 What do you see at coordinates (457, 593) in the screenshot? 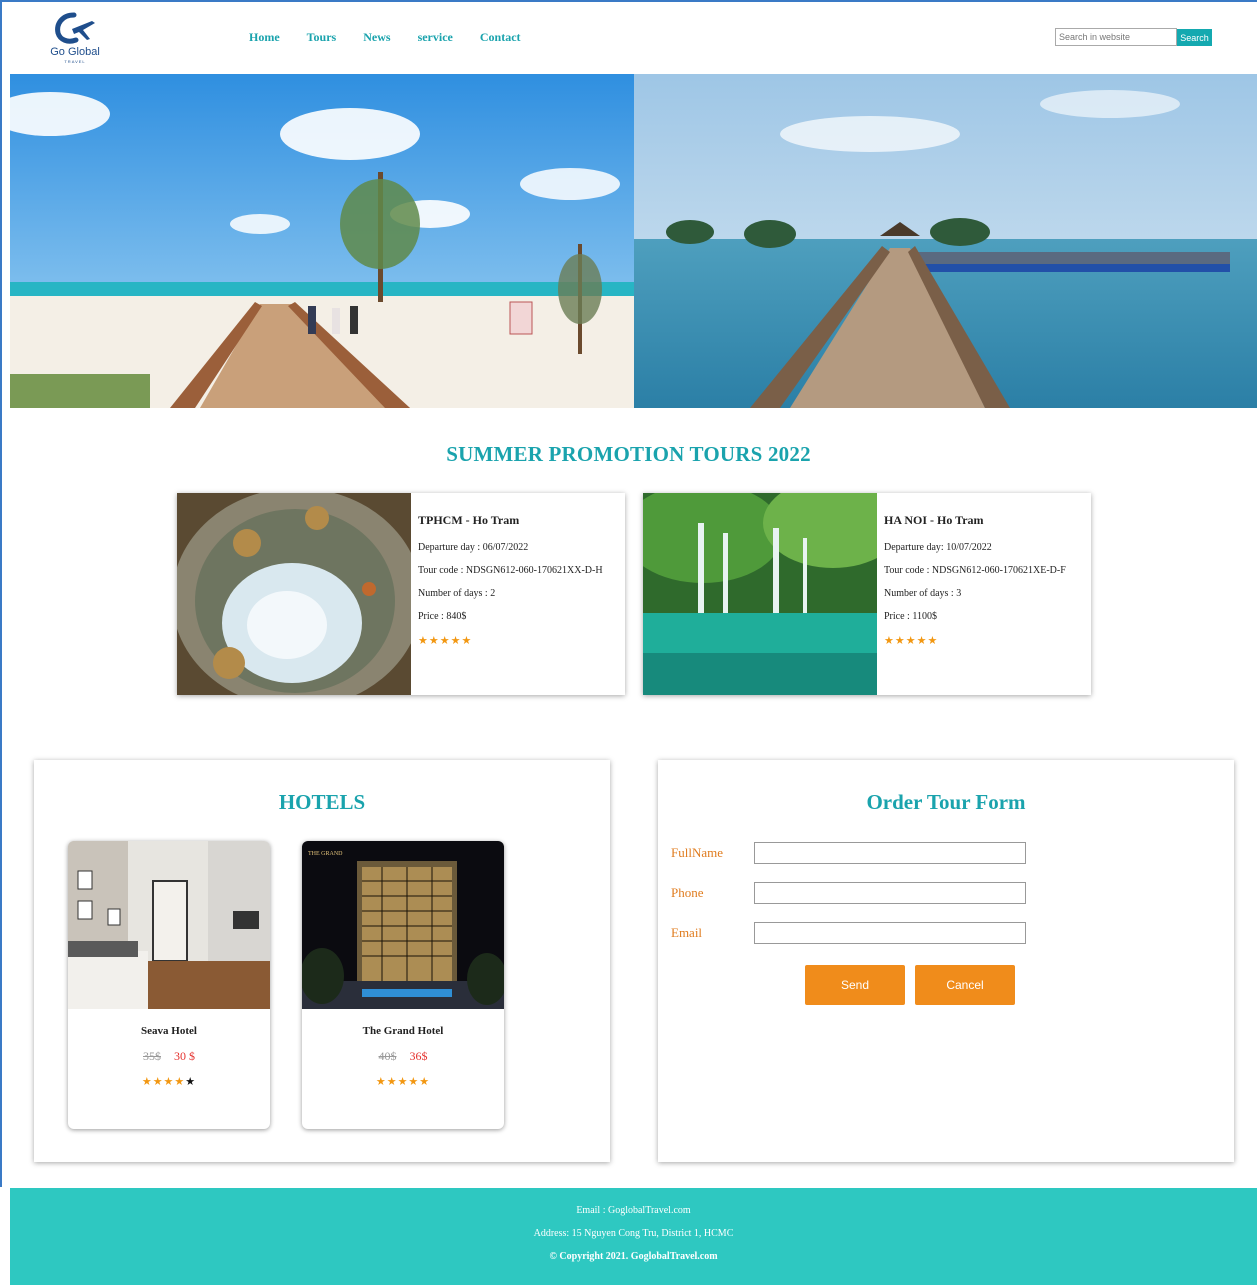
I see `tour-days: Number of days : 2` at bounding box center [457, 593].